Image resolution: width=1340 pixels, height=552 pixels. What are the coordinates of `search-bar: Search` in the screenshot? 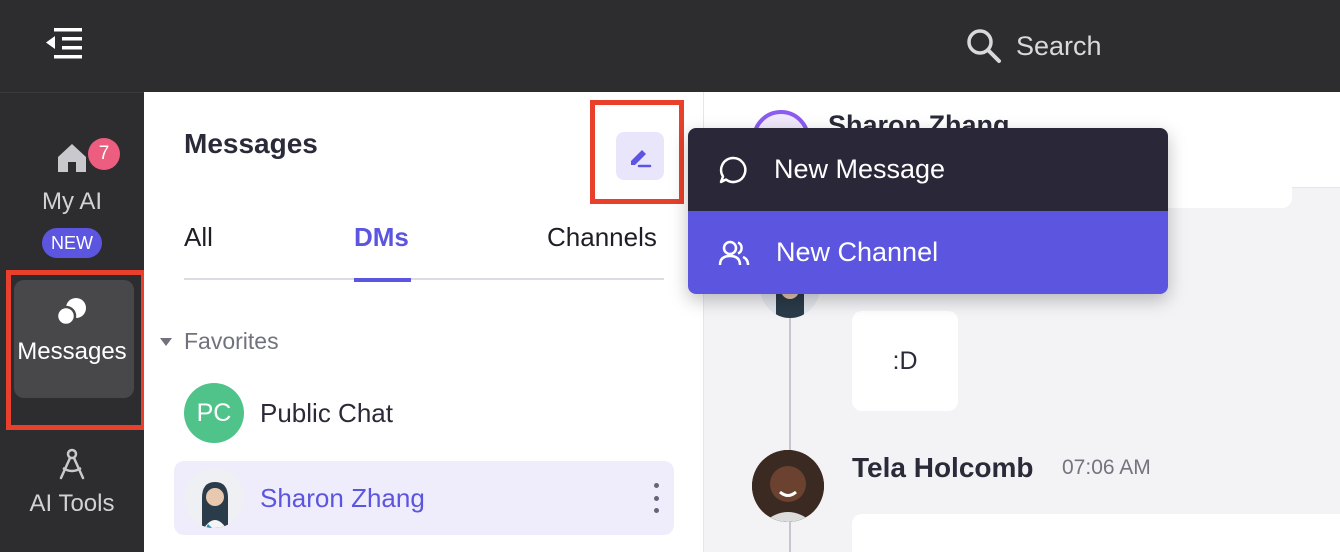 It's located at (1034, 46).